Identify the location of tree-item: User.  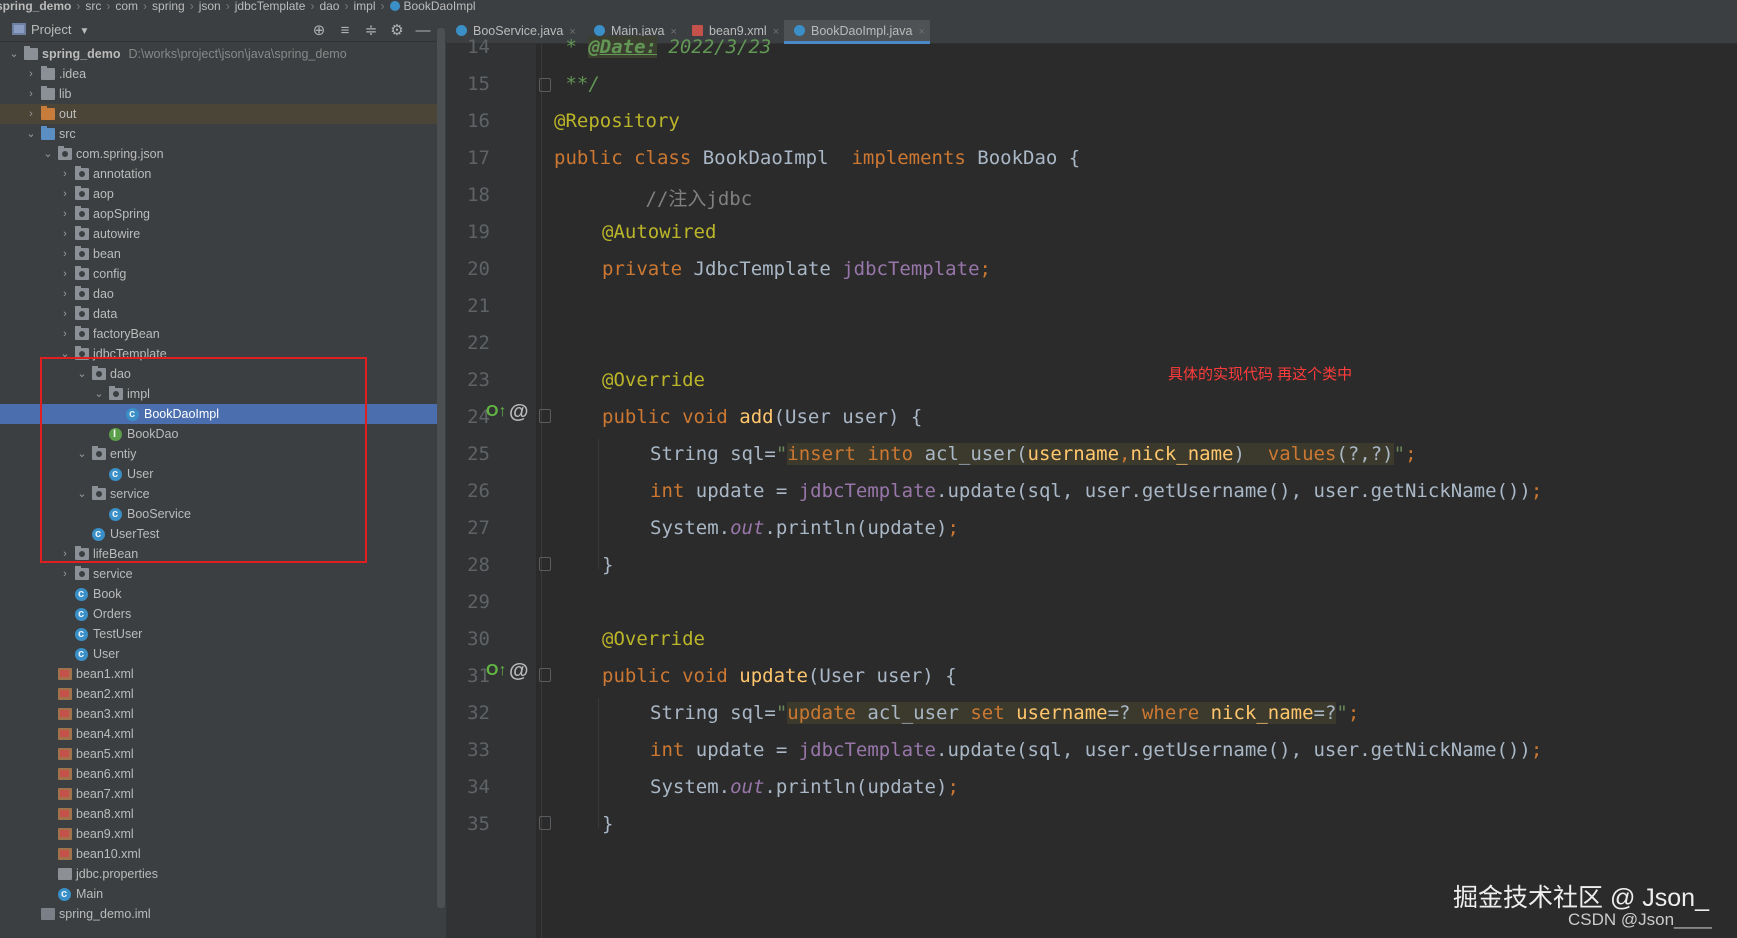
(220, 654).